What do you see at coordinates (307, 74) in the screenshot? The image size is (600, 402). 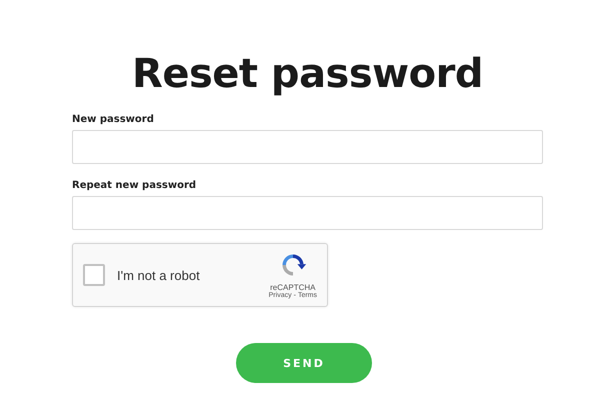 I see `page-title: Reset password` at bounding box center [307, 74].